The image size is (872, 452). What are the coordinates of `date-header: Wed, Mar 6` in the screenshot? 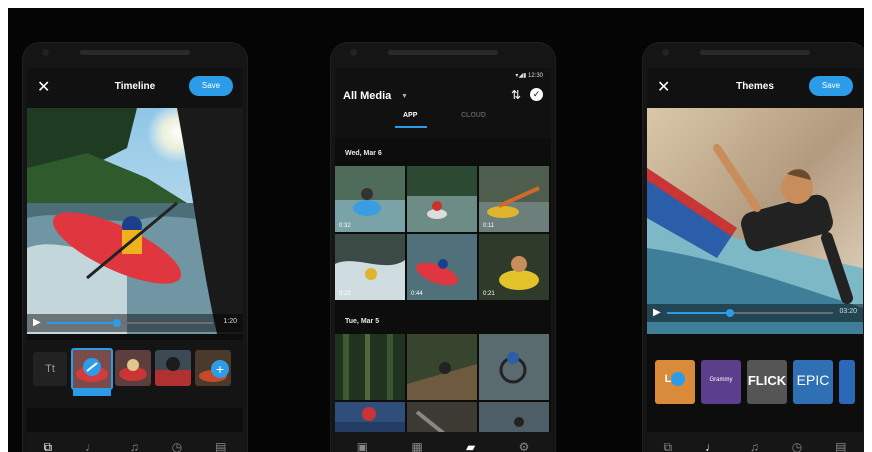 It's located at (363, 153).